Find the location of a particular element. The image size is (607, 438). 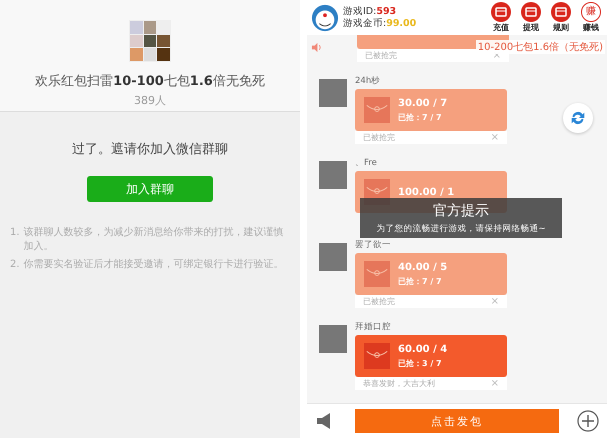

group-title: 欢乐红包扫雷10-100七包1.6倍无免死 is located at coordinates (150, 81).